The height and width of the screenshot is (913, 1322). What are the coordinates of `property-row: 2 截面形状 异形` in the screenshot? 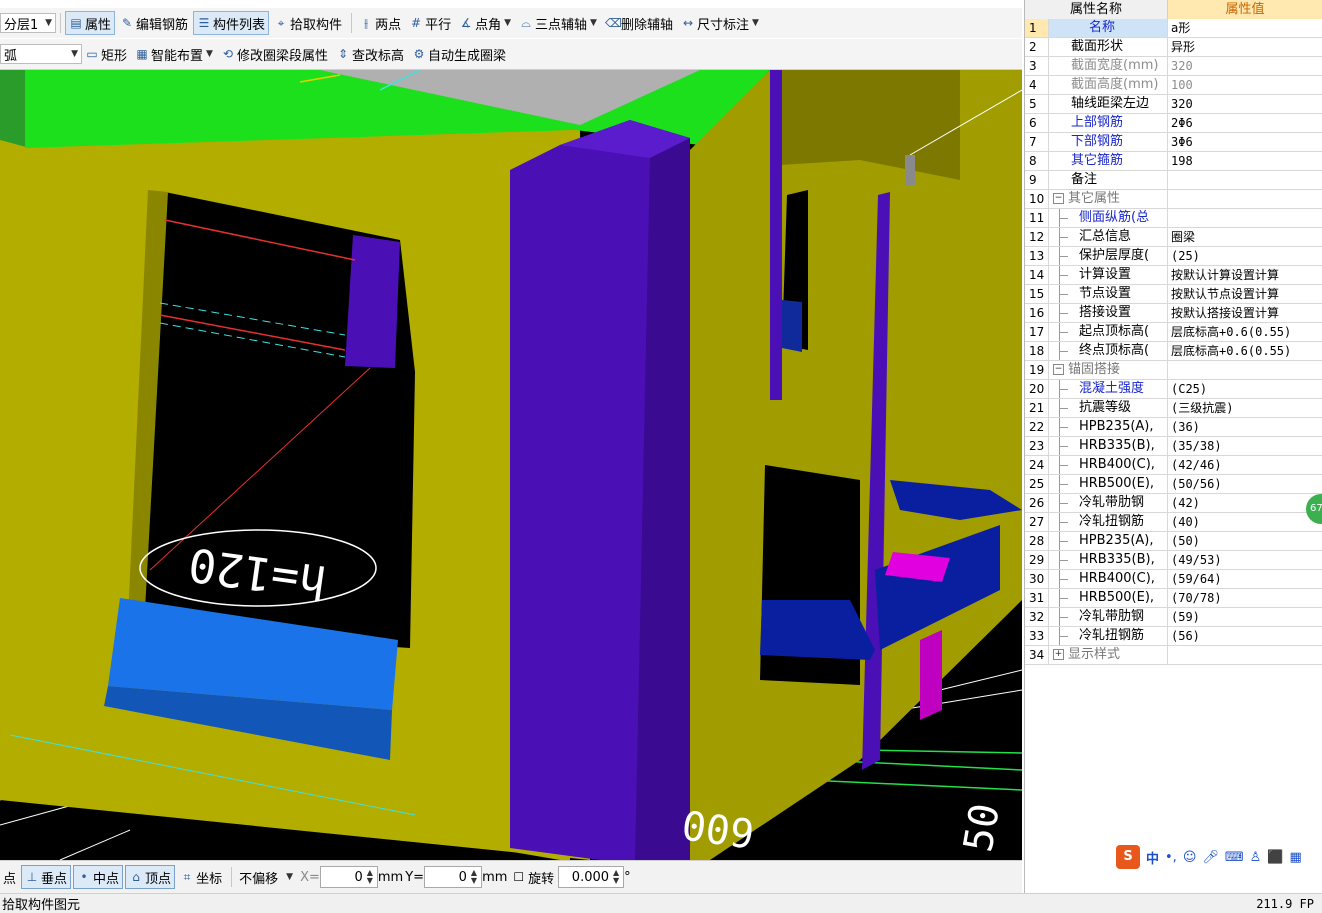 It's located at (1173, 47).